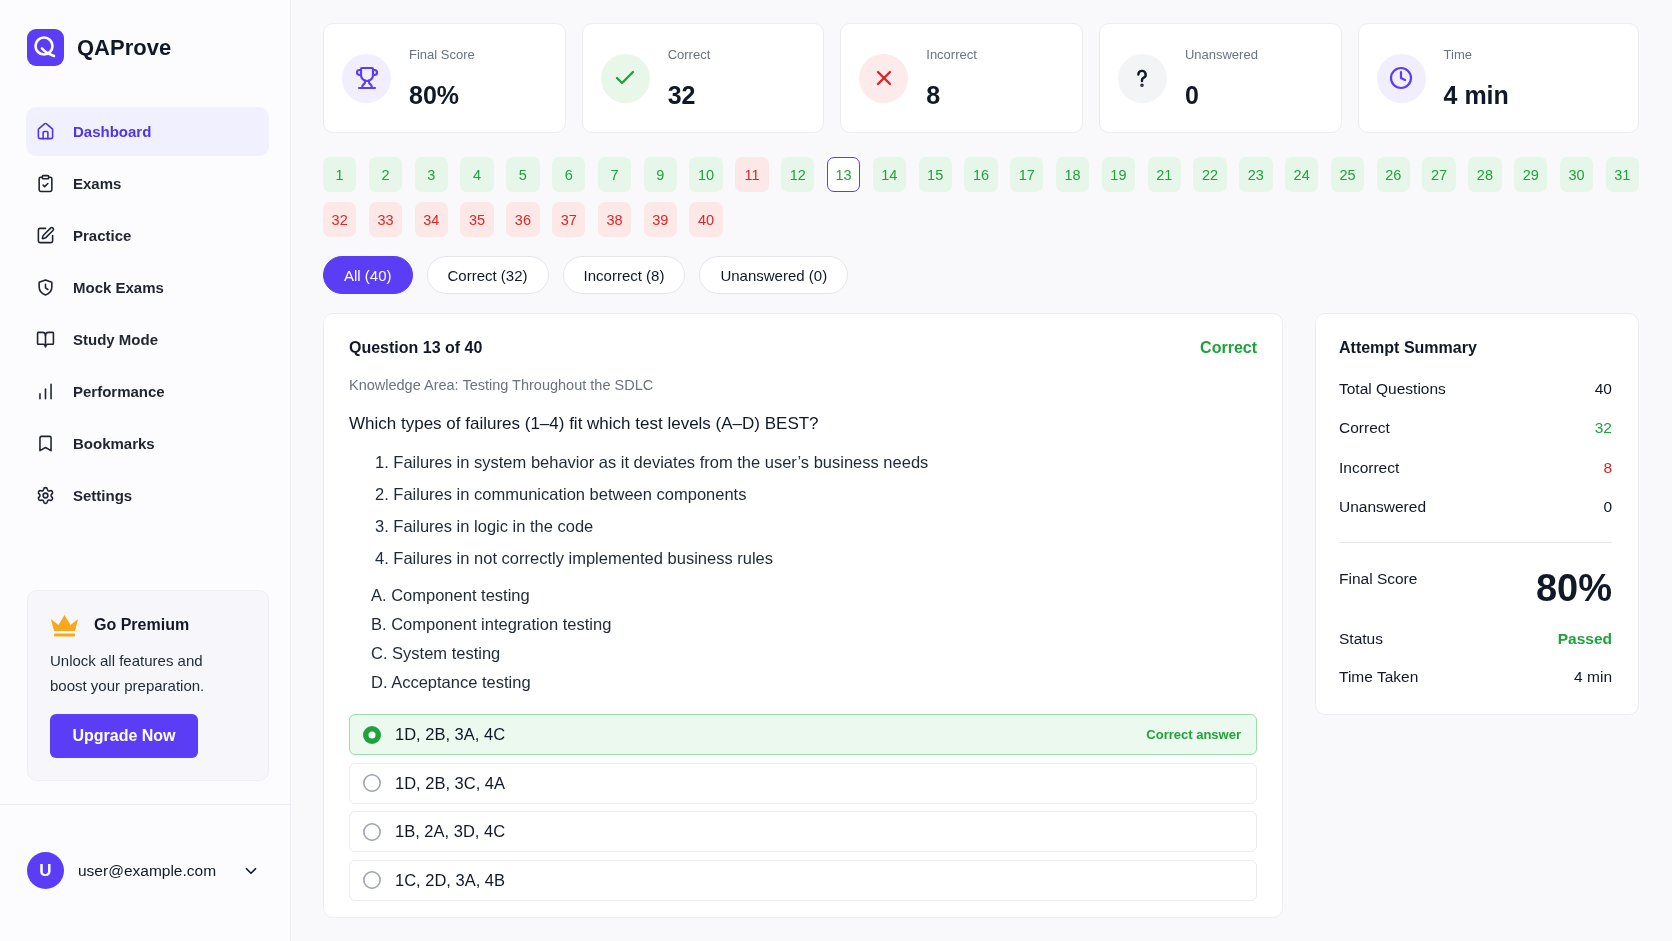  I want to click on premium-title: Go Premium, so click(142, 625).